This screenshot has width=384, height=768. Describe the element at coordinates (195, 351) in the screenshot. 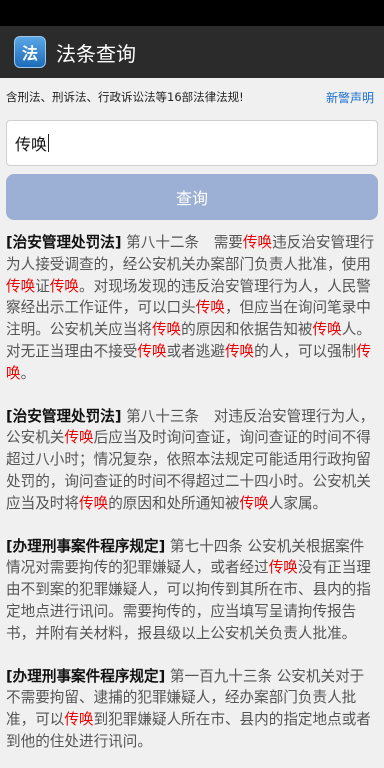

I see `article-text: 或者逃避` at that location.